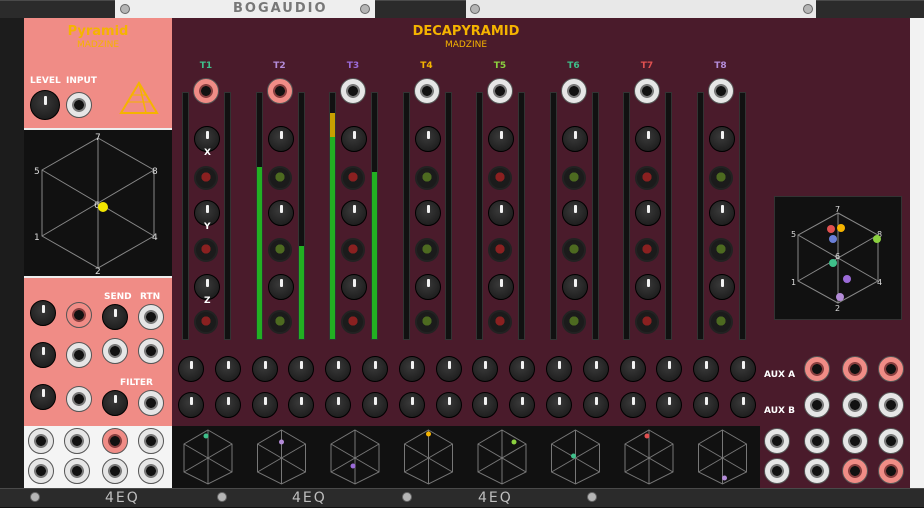  Describe the element at coordinates (206, 91) in the screenshot. I see `track-input-jack-t1` at that location.